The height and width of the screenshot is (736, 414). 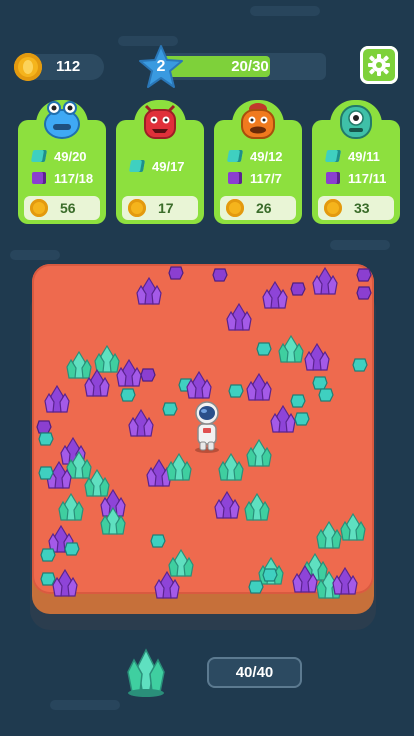 What do you see at coordinates (161, 66) in the screenshot?
I see `level-number: 2` at bounding box center [161, 66].